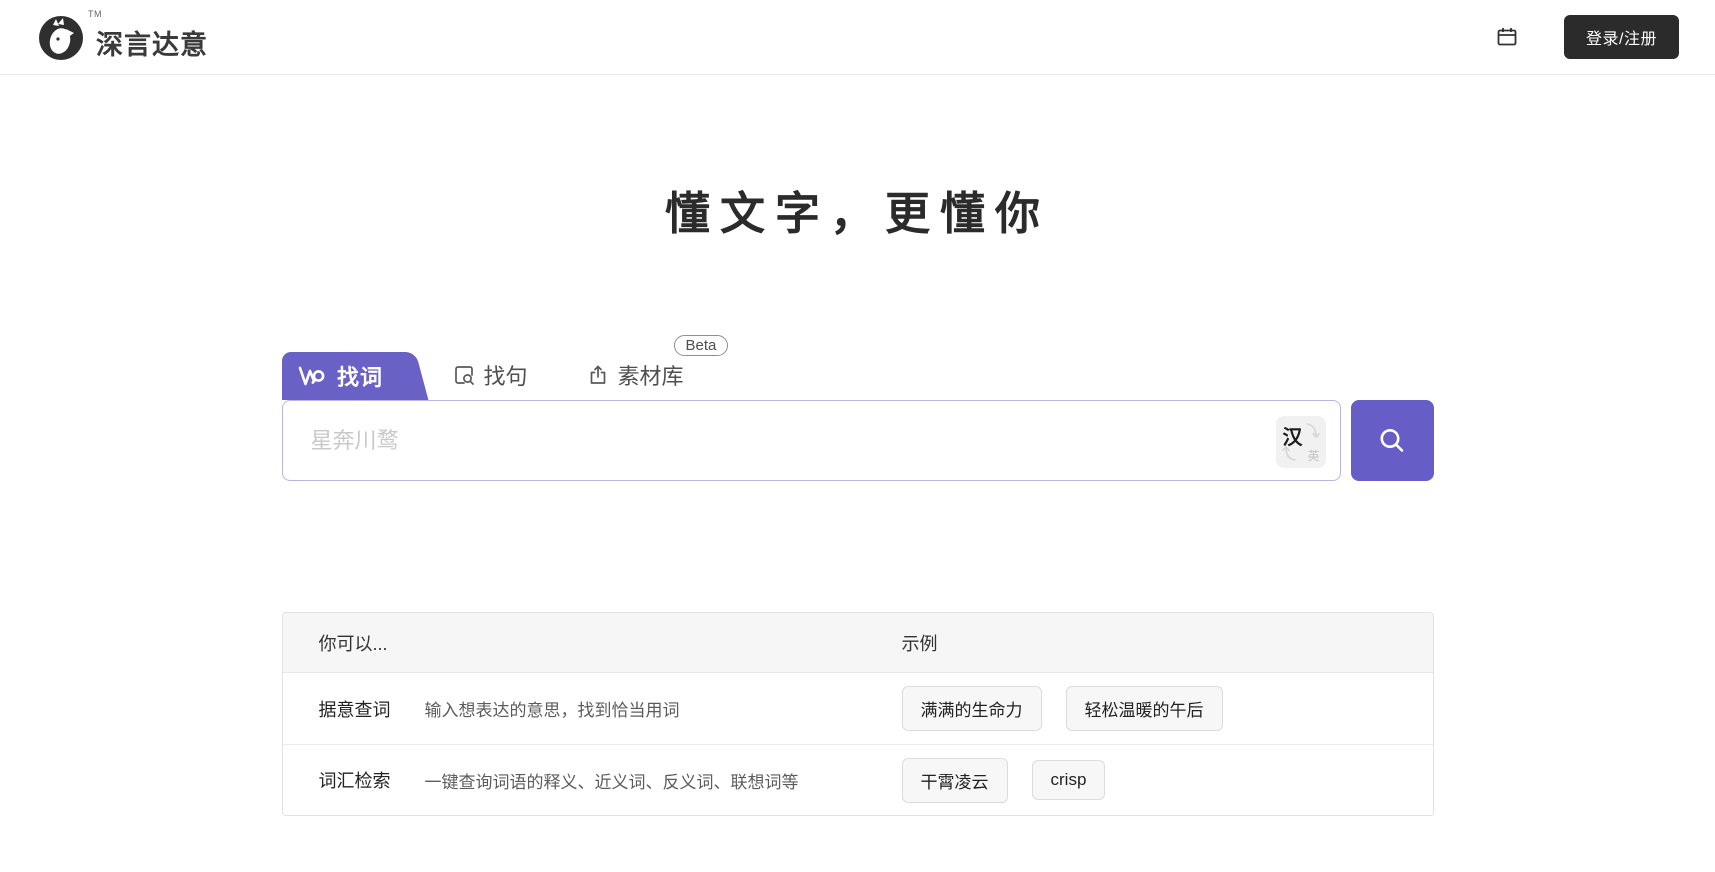 The image size is (1715, 872). What do you see at coordinates (954, 780) in the screenshot?
I see `example-chip: 干霄凌云` at bounding box center [954, 780].